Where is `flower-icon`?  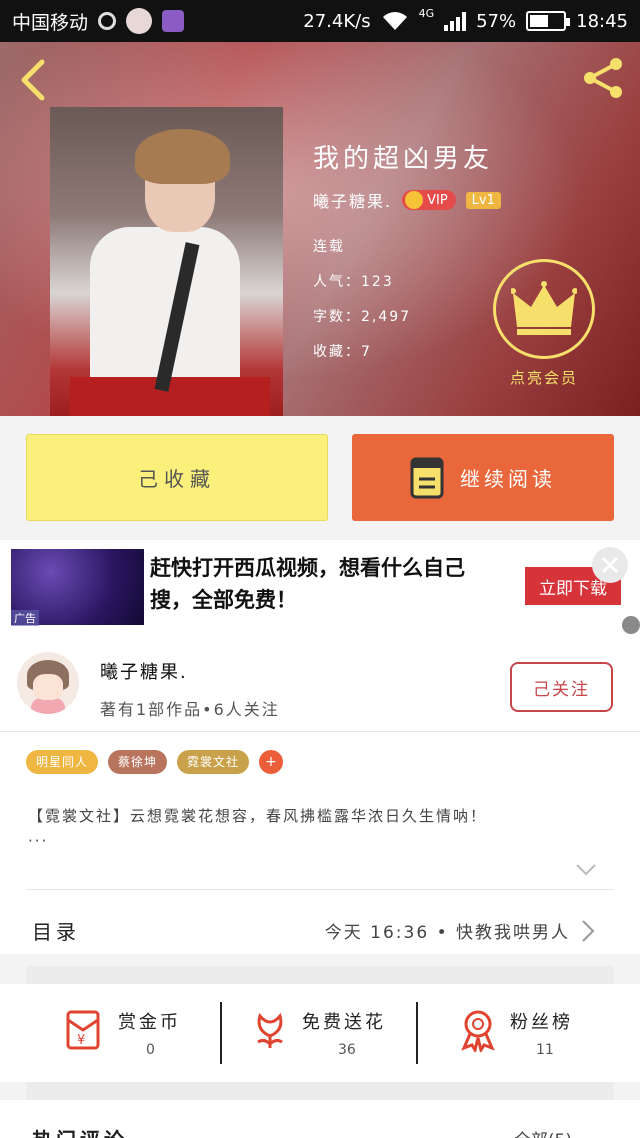
flower-icon is located at coordinates (270, 1030).